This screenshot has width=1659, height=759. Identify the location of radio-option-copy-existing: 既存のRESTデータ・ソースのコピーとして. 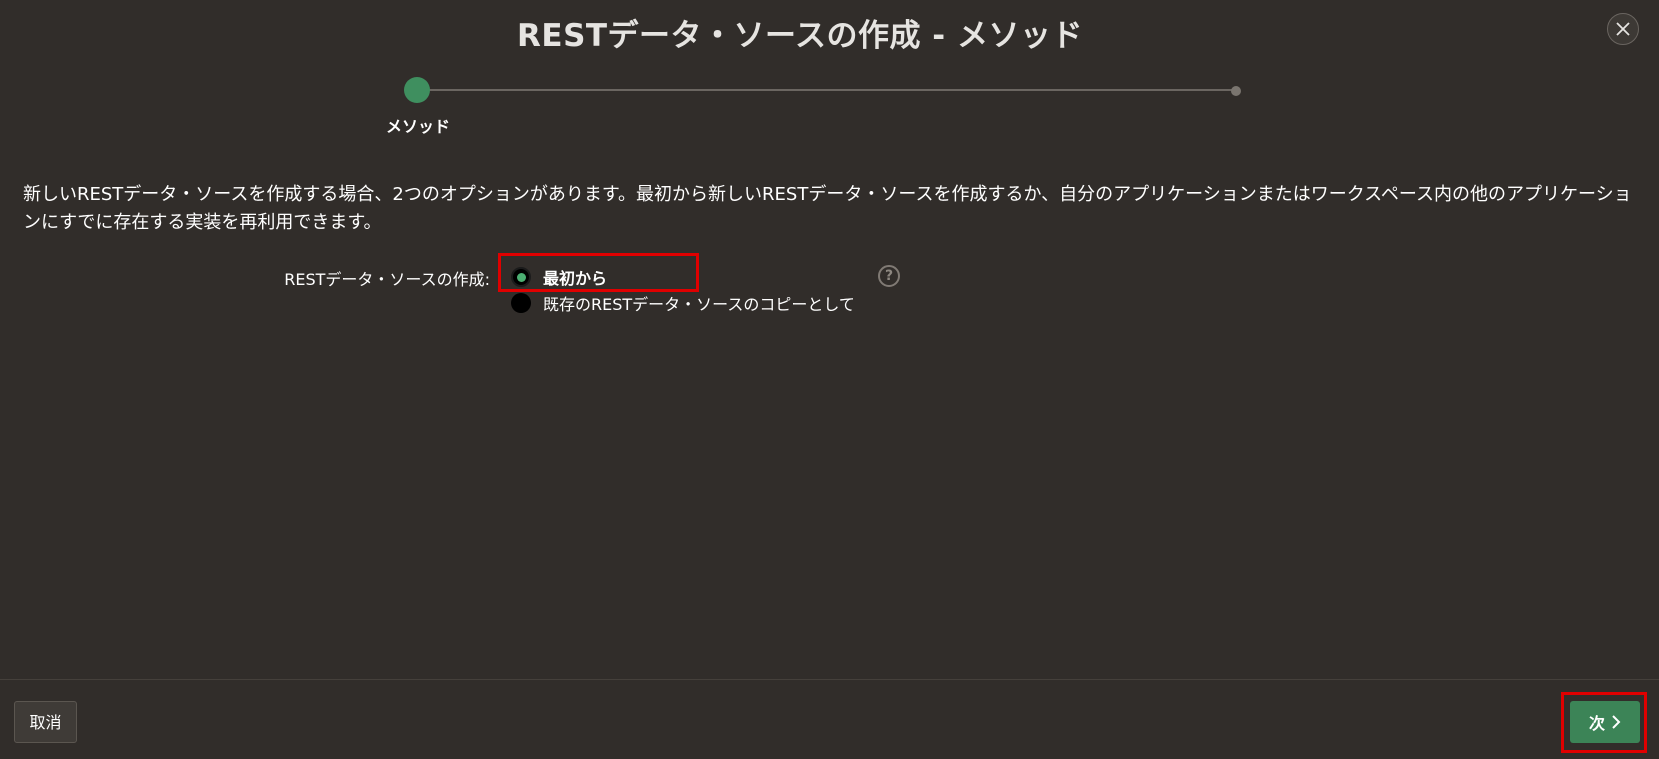
(683, 303).